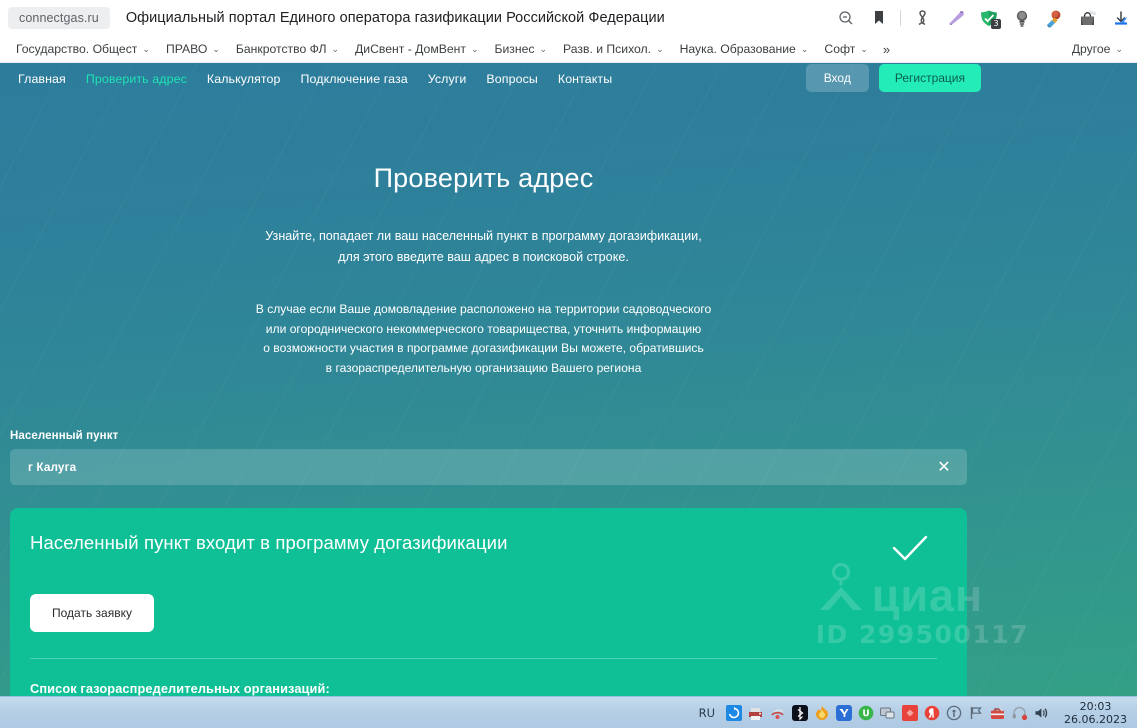  I want to click on bookmark-label: Разв. и Психол., so click(607, 49).